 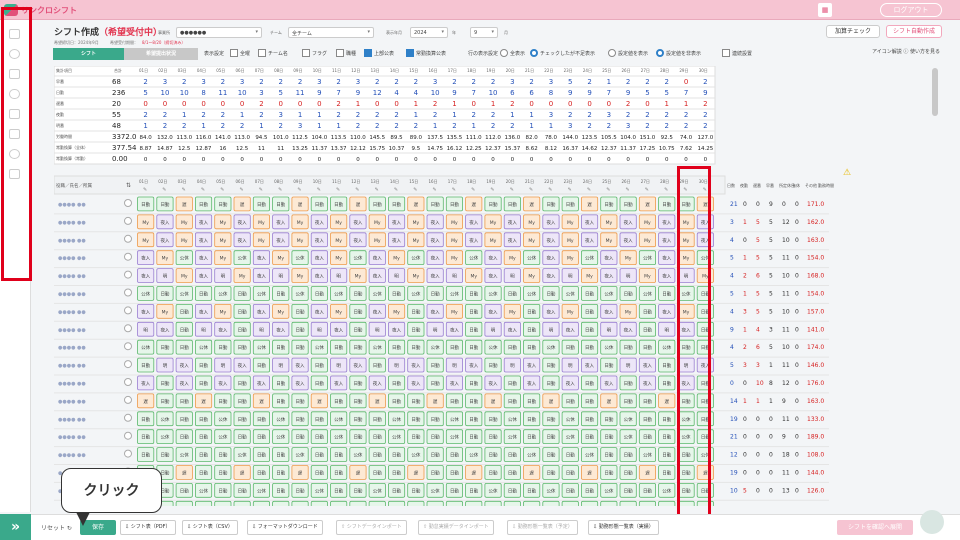 I want to click on checkbox-top-public: 上部公表, so click(x=379, y=53).